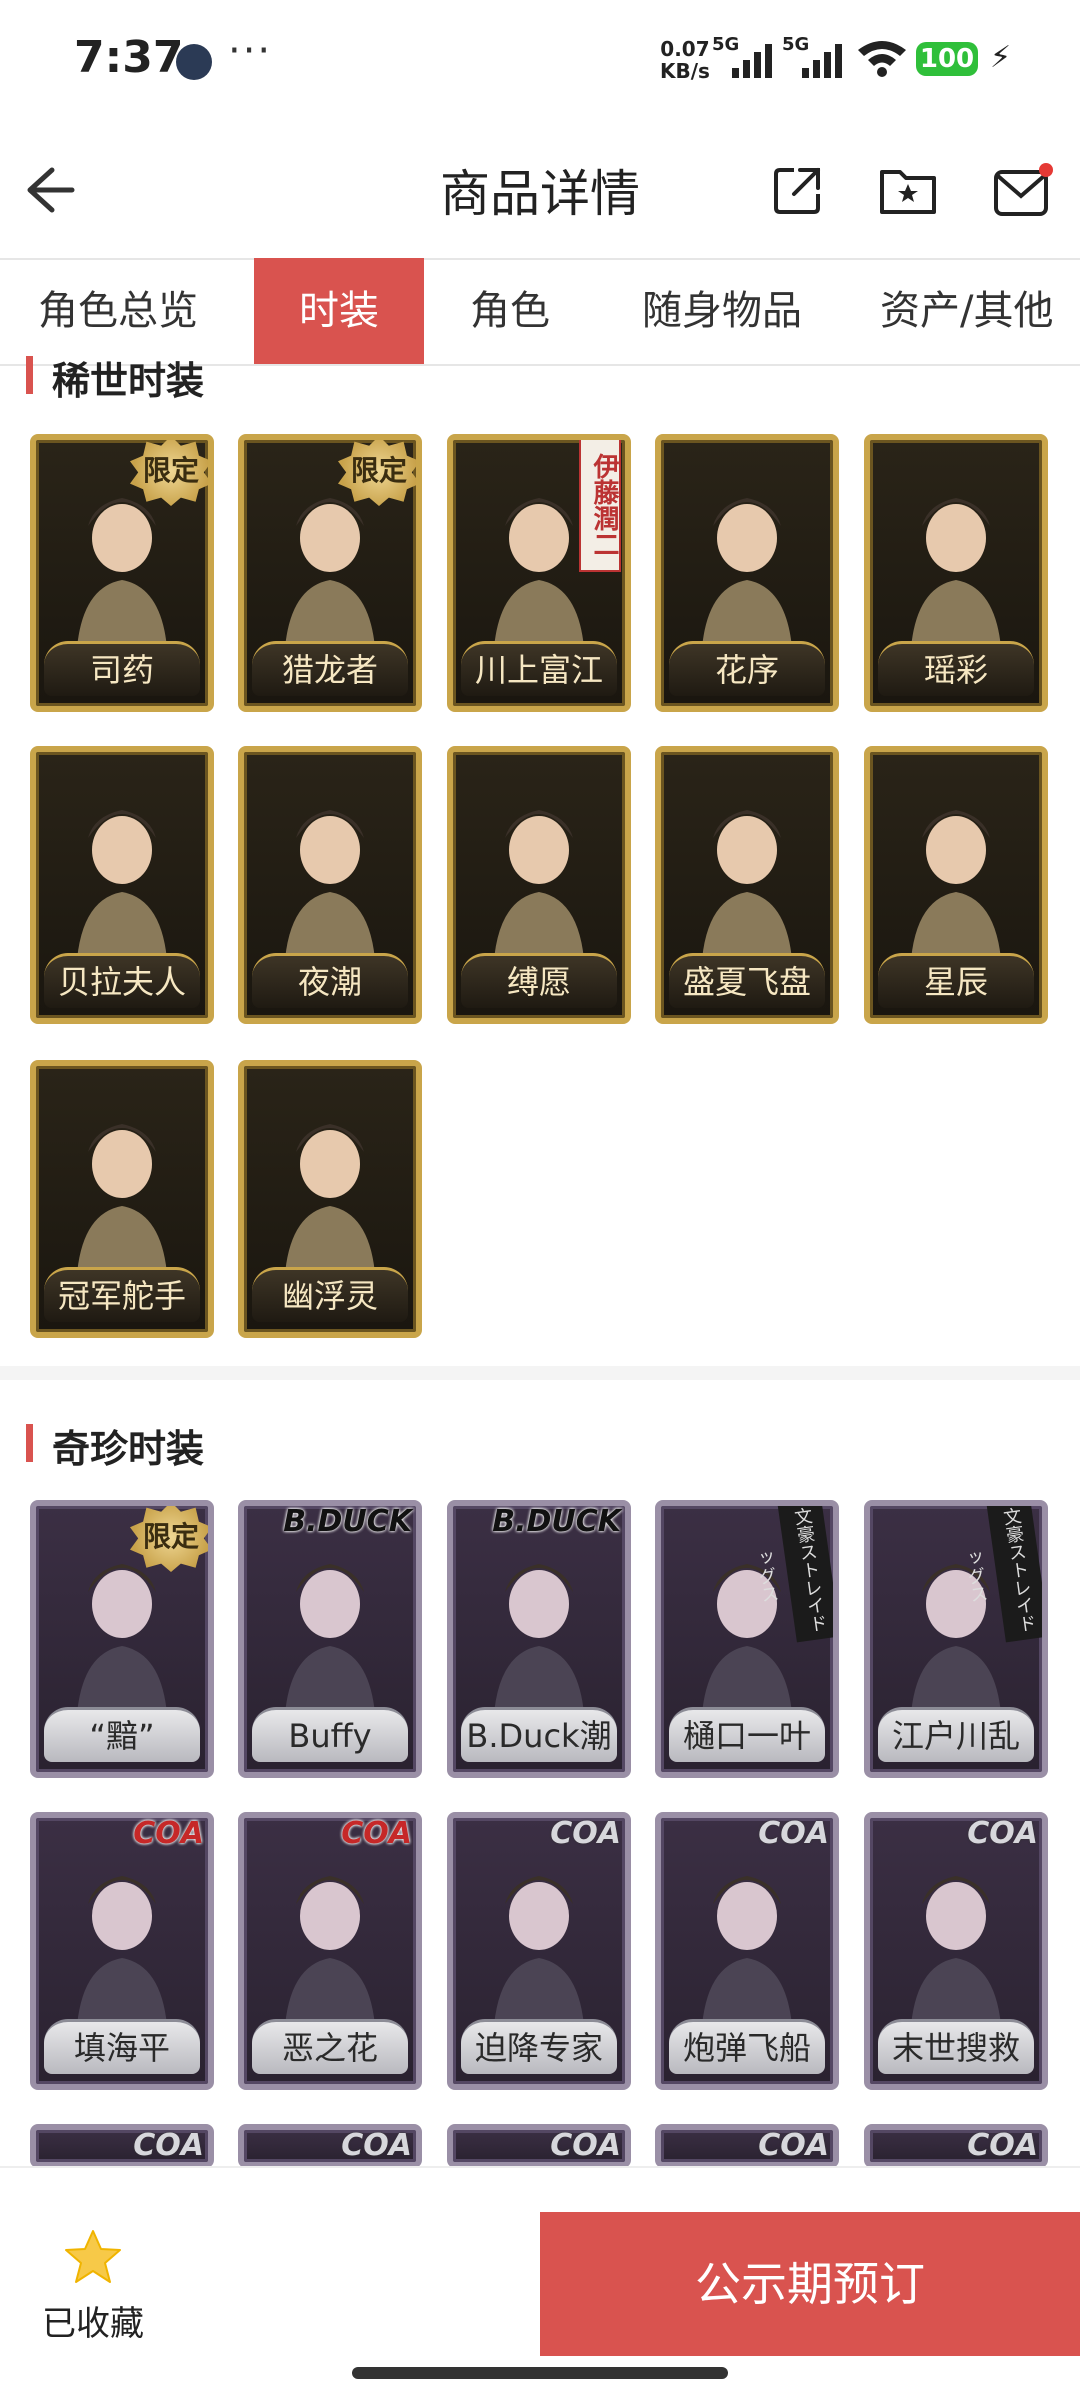 Image resolution: width=1080 pixels, height=2403 pixels. What do you see at coordinates (122, 1734) in the screenshot?
I see `costume-name: “黯”` at bounding box center [122, 1734].